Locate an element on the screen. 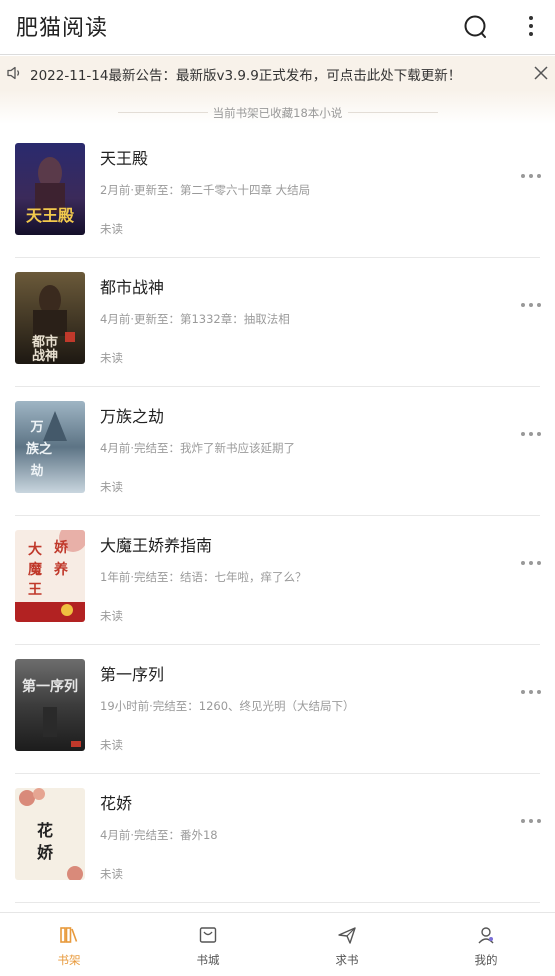  book-item-3: 大 娇 魔 养 王 大魔王娇养指南 1年前·完结至：结语：七年啦，痒了么？ 未读 is located at coordinates (277, 580).